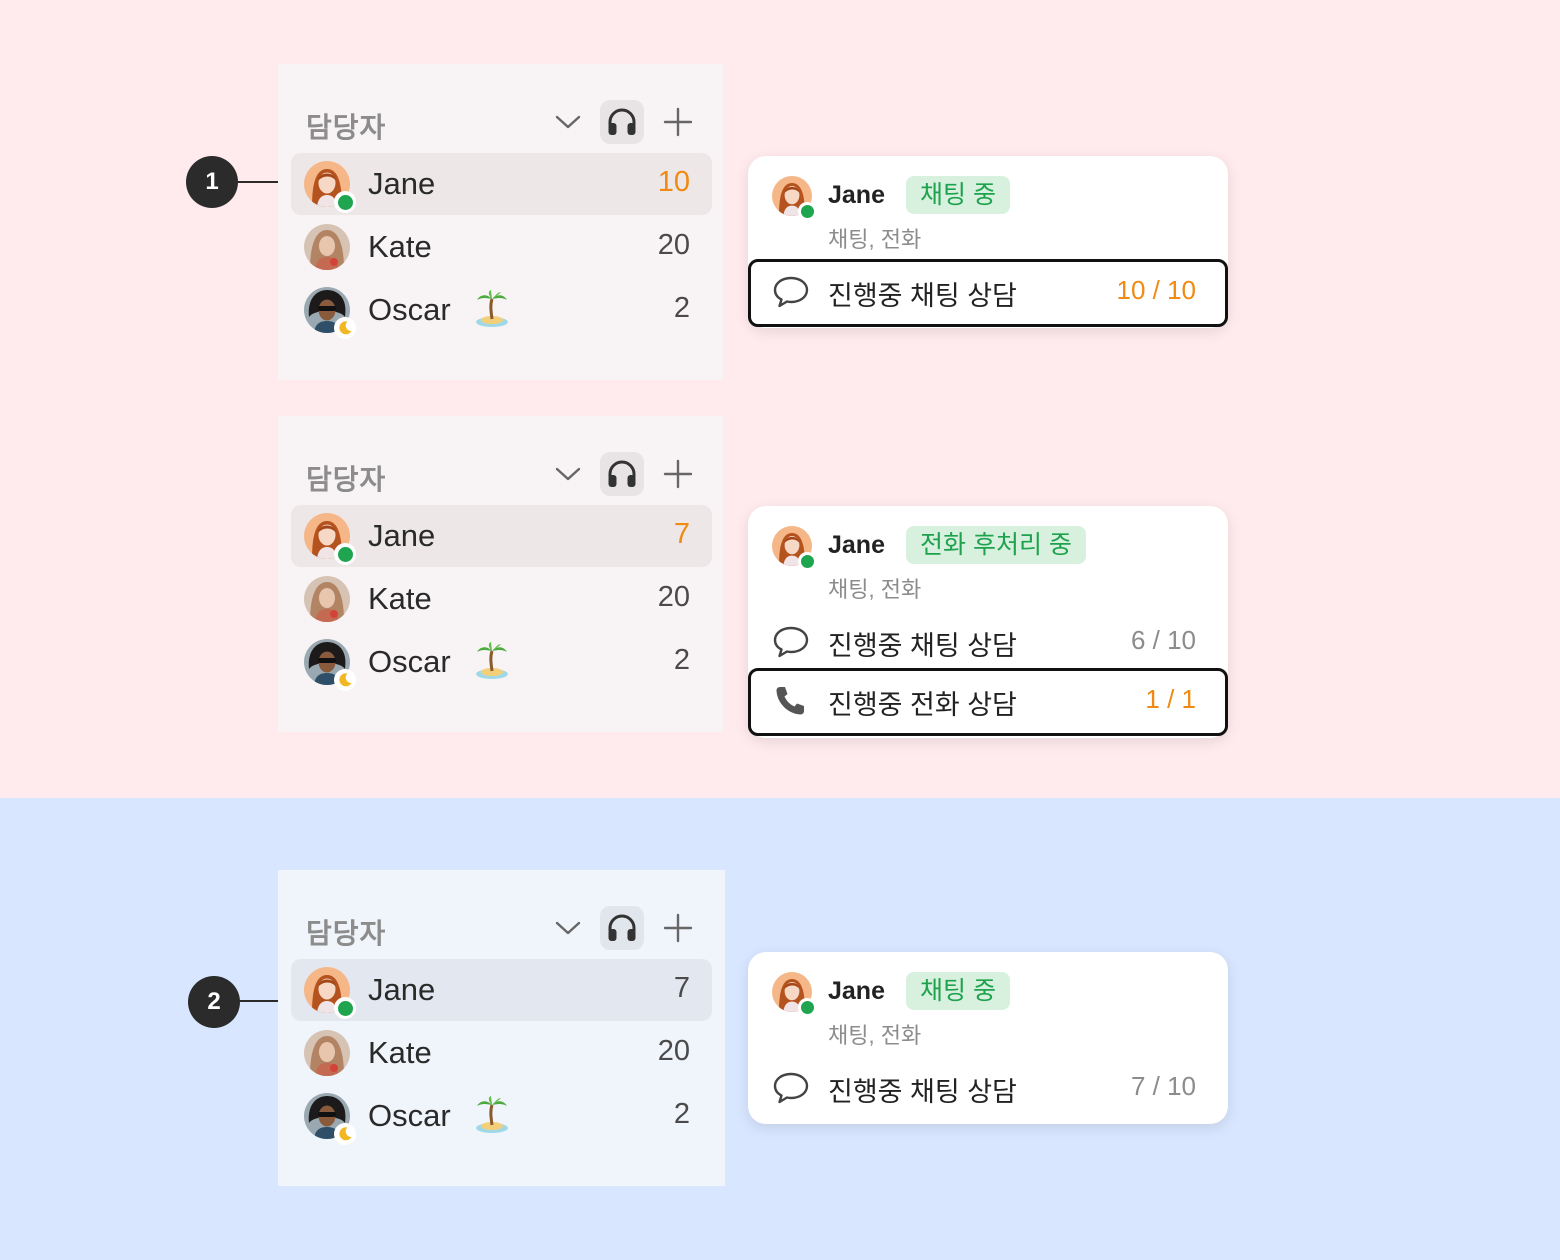 This screenshot has height=1260, width=1560. What do you see at coordinates (673, 182) in the screenshot?
I see `assignee-count: 10` at bounding box center [673, 182].